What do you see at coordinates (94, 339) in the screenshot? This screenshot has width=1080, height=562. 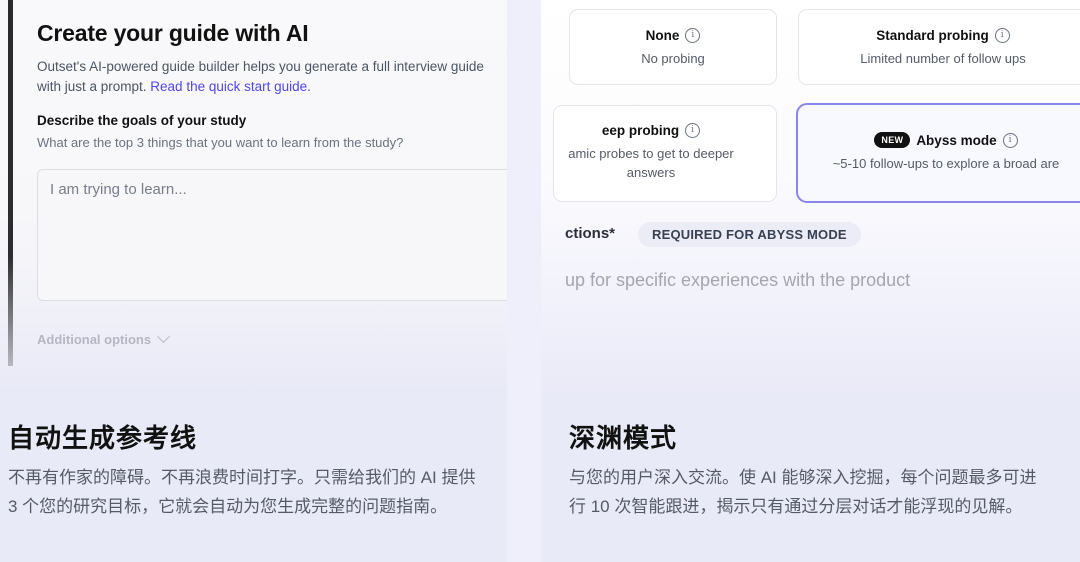 I see `additional-options-label: Additional options` at bounding box center [94, 339].